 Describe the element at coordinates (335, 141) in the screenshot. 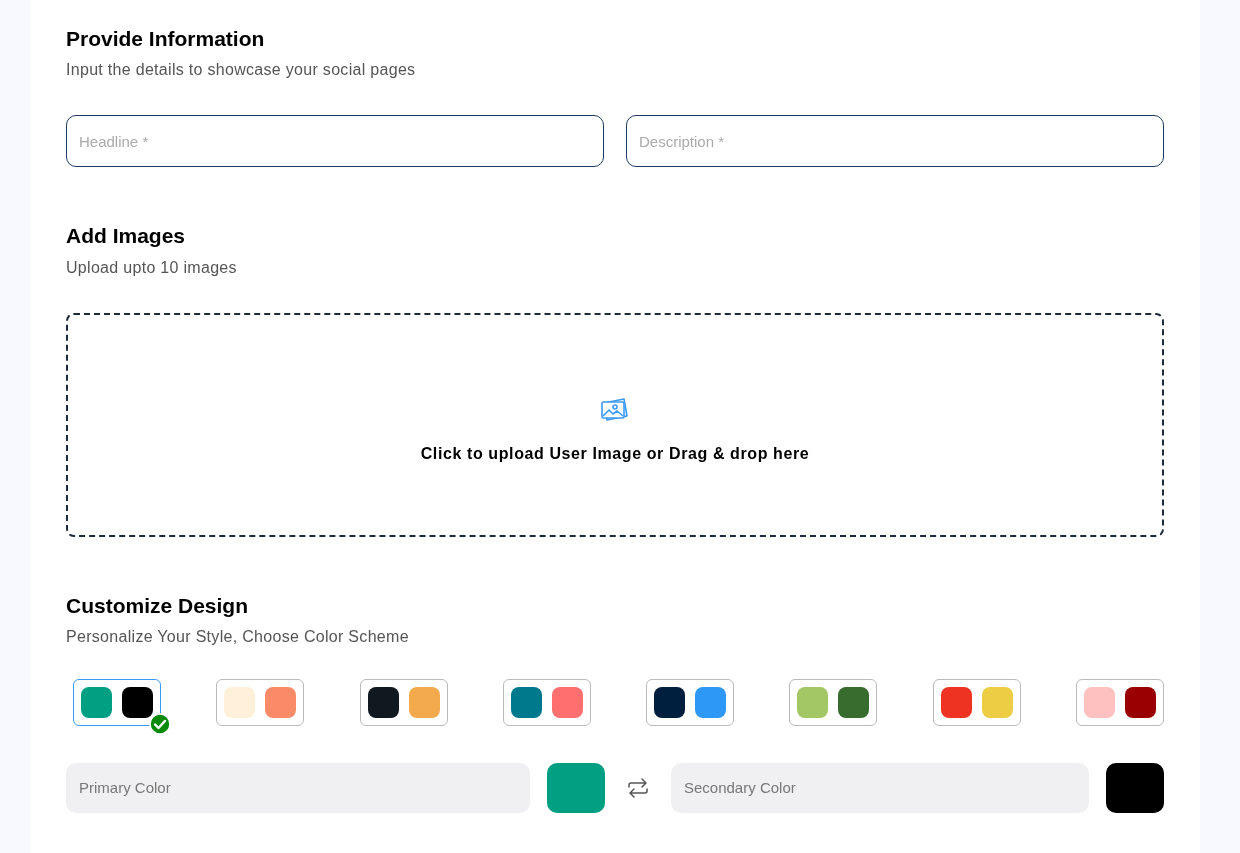

I see `text-field: Headline *` at that location.